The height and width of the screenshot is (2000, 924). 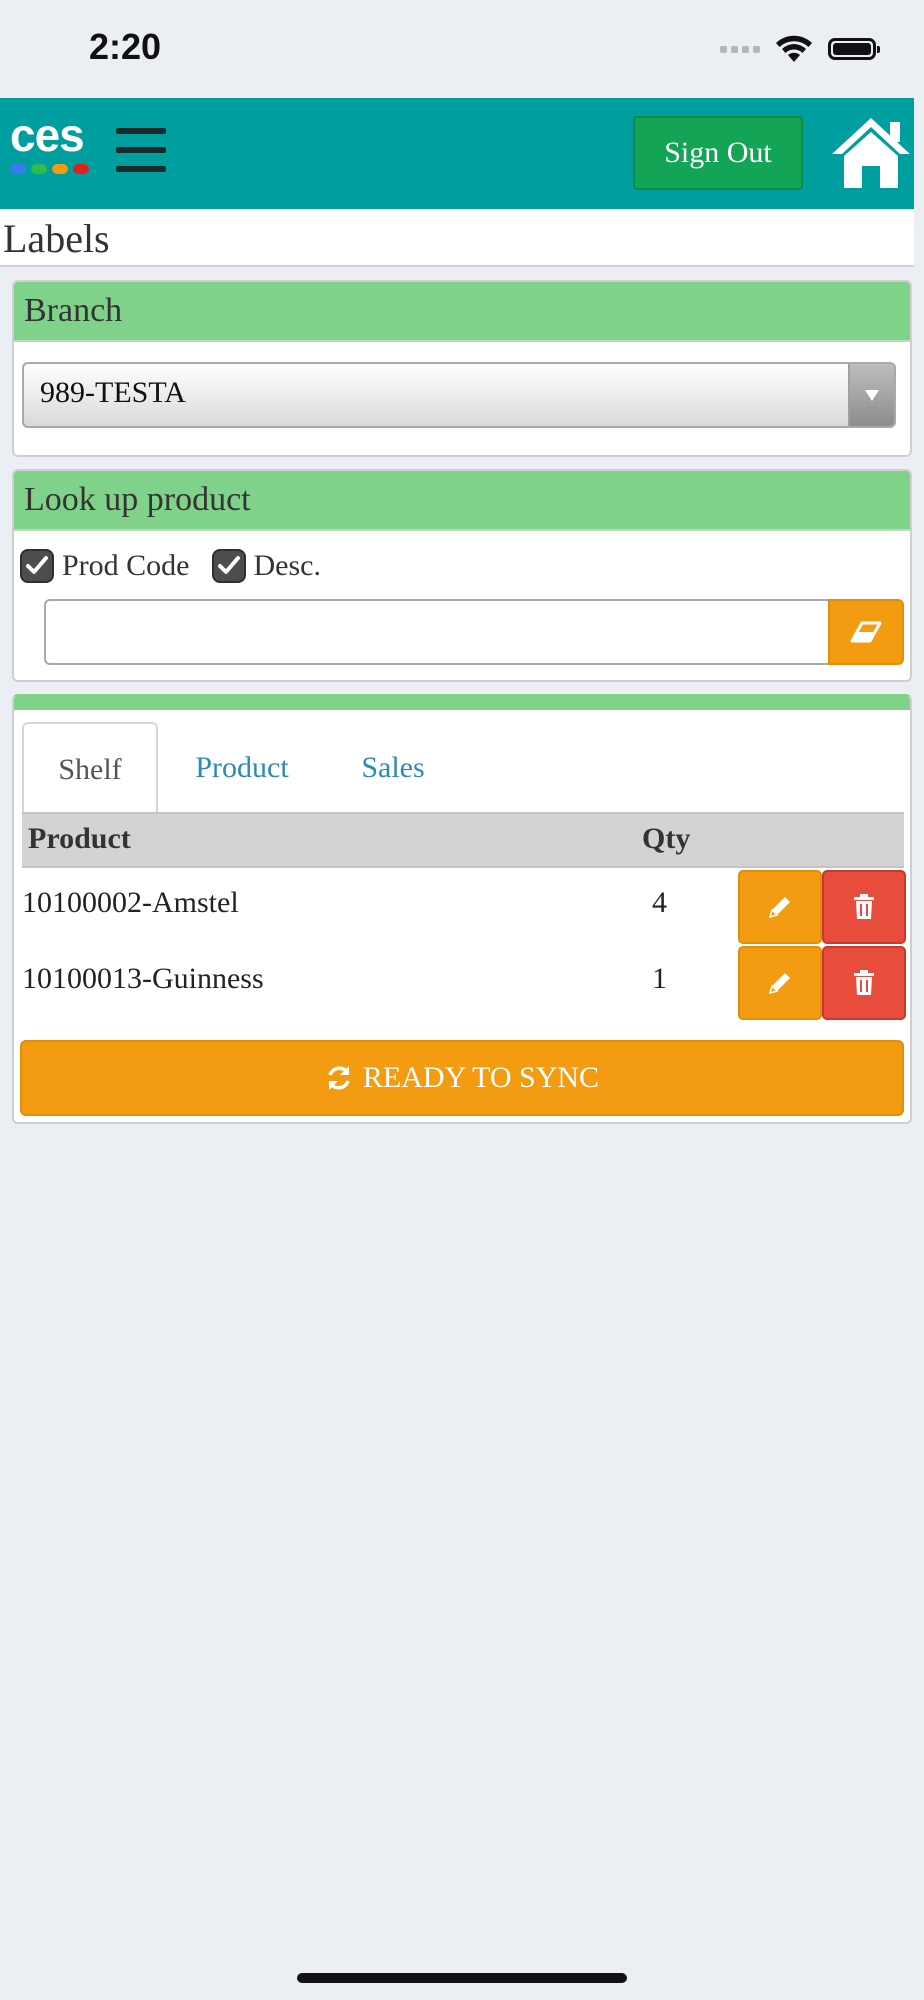 What do you see at coordinates (854, 49) in the screenshot?
I see `battery-icon` at bounding box center [854, 49].